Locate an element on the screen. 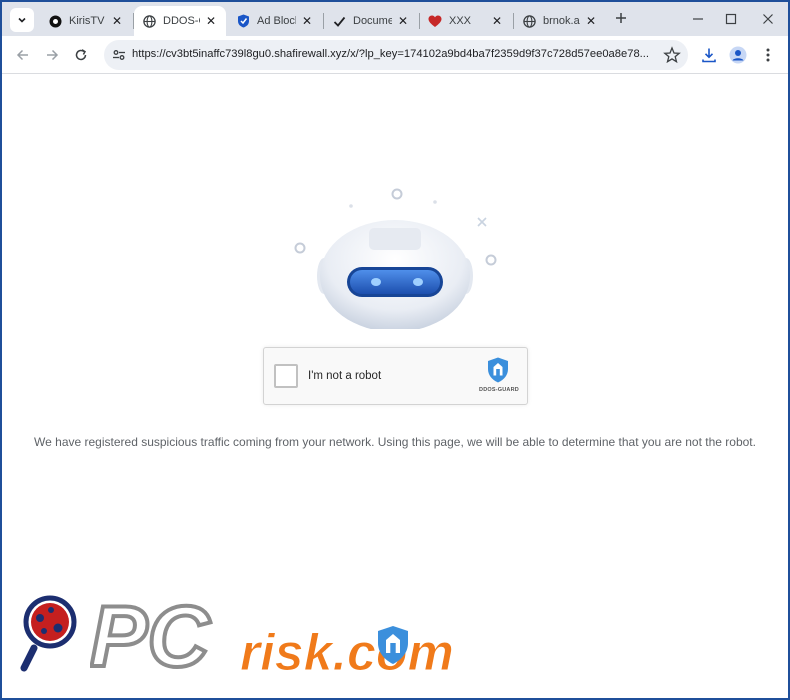 The height and width of the screenshot is (700, 790). menu-button is located at coordinates (768, 55).